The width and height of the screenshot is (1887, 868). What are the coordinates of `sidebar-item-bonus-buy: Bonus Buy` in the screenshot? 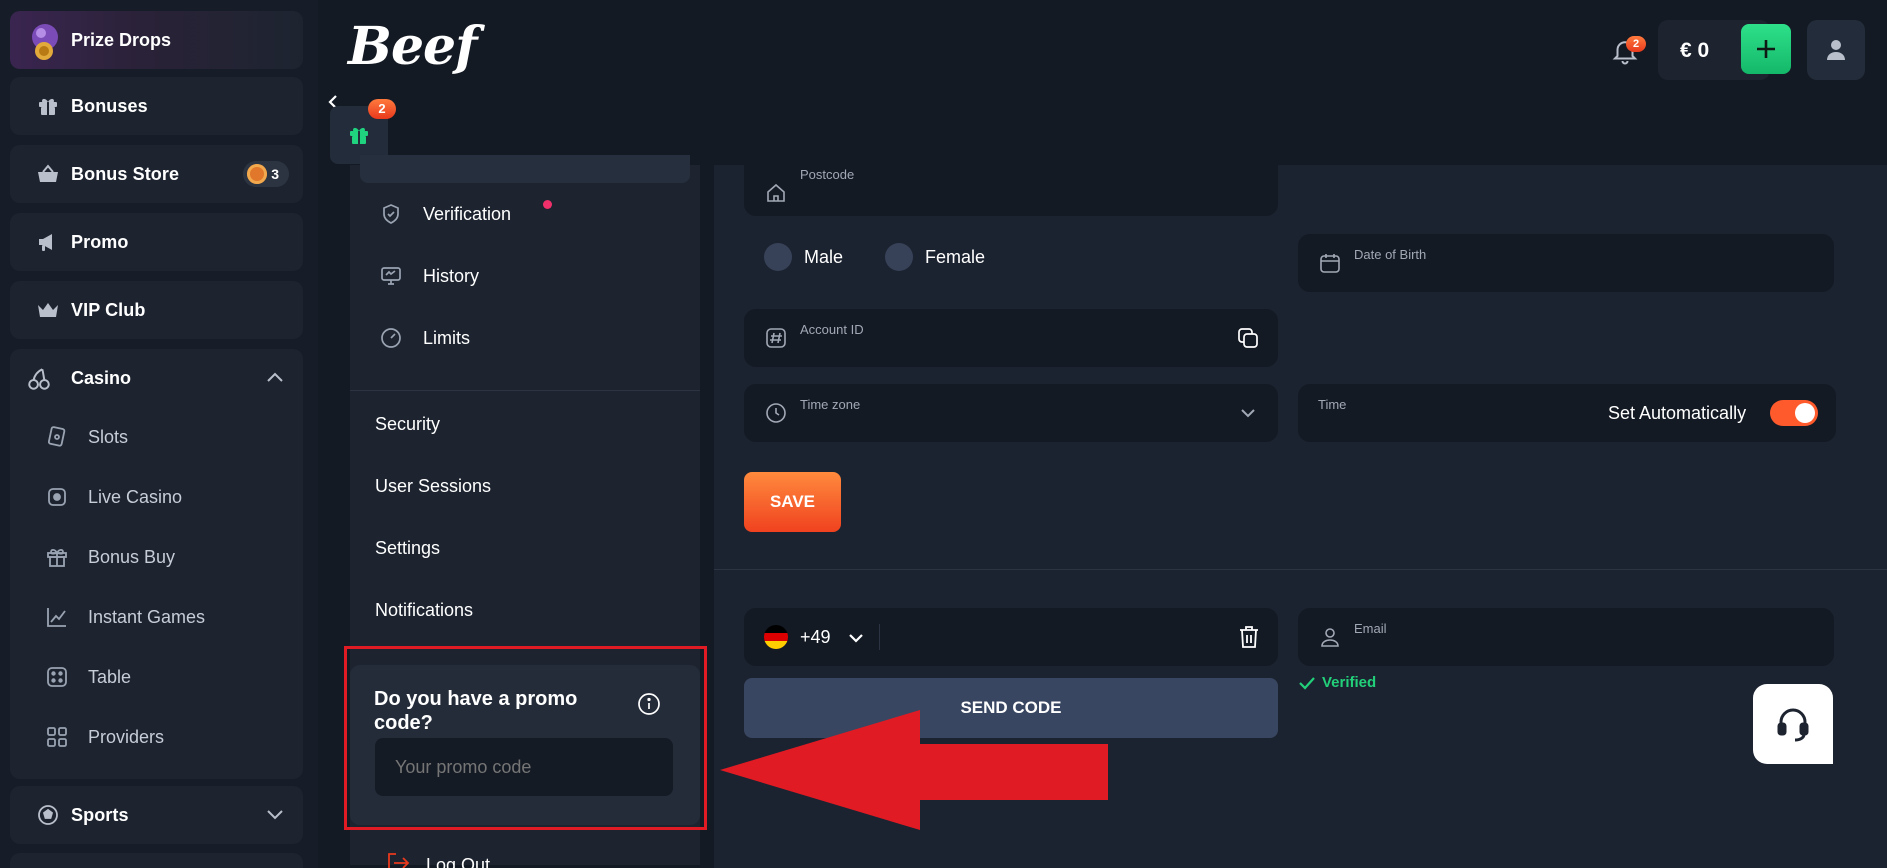 It's located at (110, 557).